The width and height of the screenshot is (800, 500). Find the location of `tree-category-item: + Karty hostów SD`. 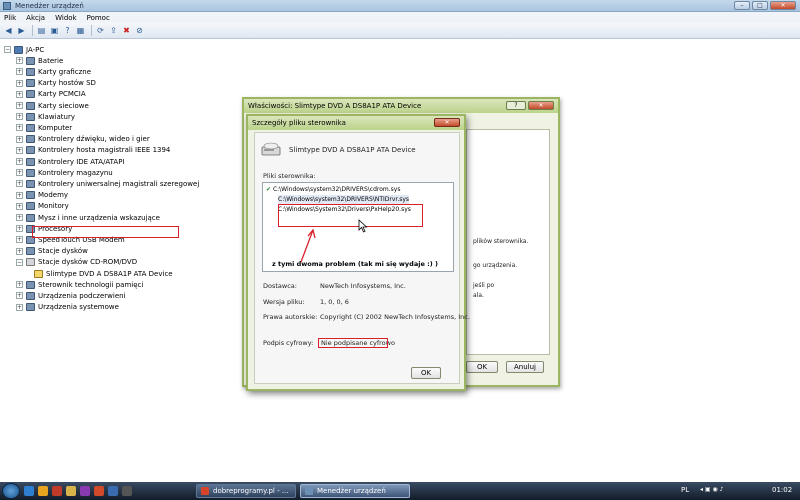

tree-category-item: + Karty hostów SD is located at coordinates (56, 83).